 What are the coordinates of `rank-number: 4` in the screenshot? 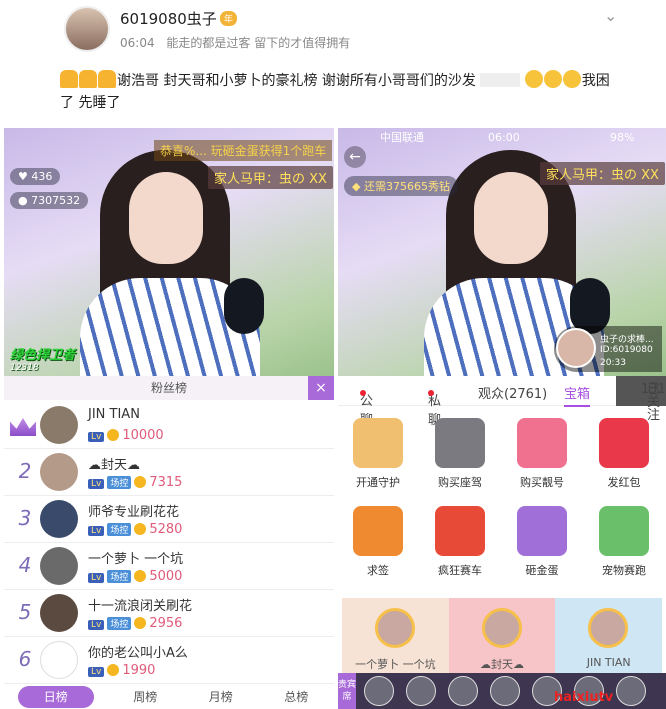 It's located at (25, 565).